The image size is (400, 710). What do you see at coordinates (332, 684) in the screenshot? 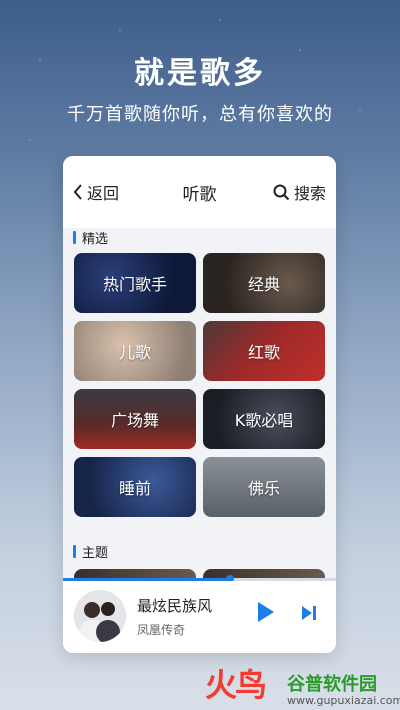
I see `watermark-name: 谷普软件园` at bounding box center [332, 684].